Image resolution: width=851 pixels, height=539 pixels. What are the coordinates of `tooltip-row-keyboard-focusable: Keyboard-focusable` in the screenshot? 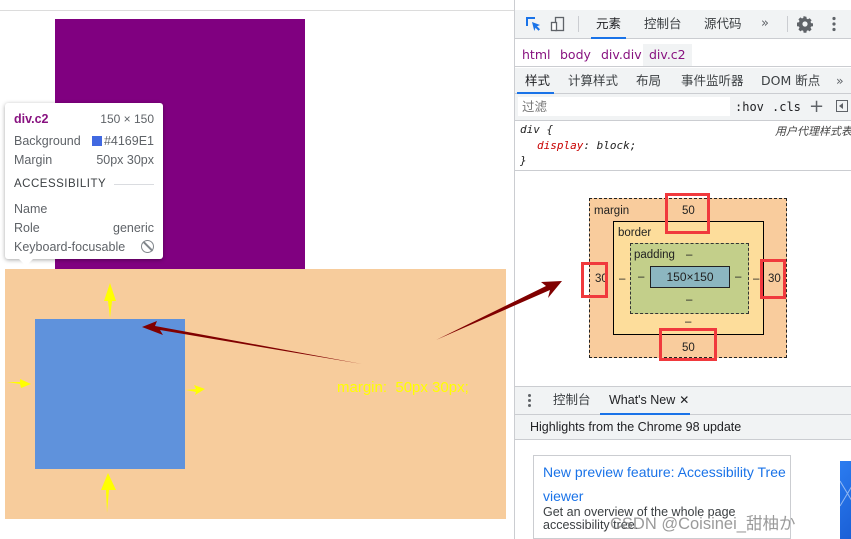 It's located at (84, 246).